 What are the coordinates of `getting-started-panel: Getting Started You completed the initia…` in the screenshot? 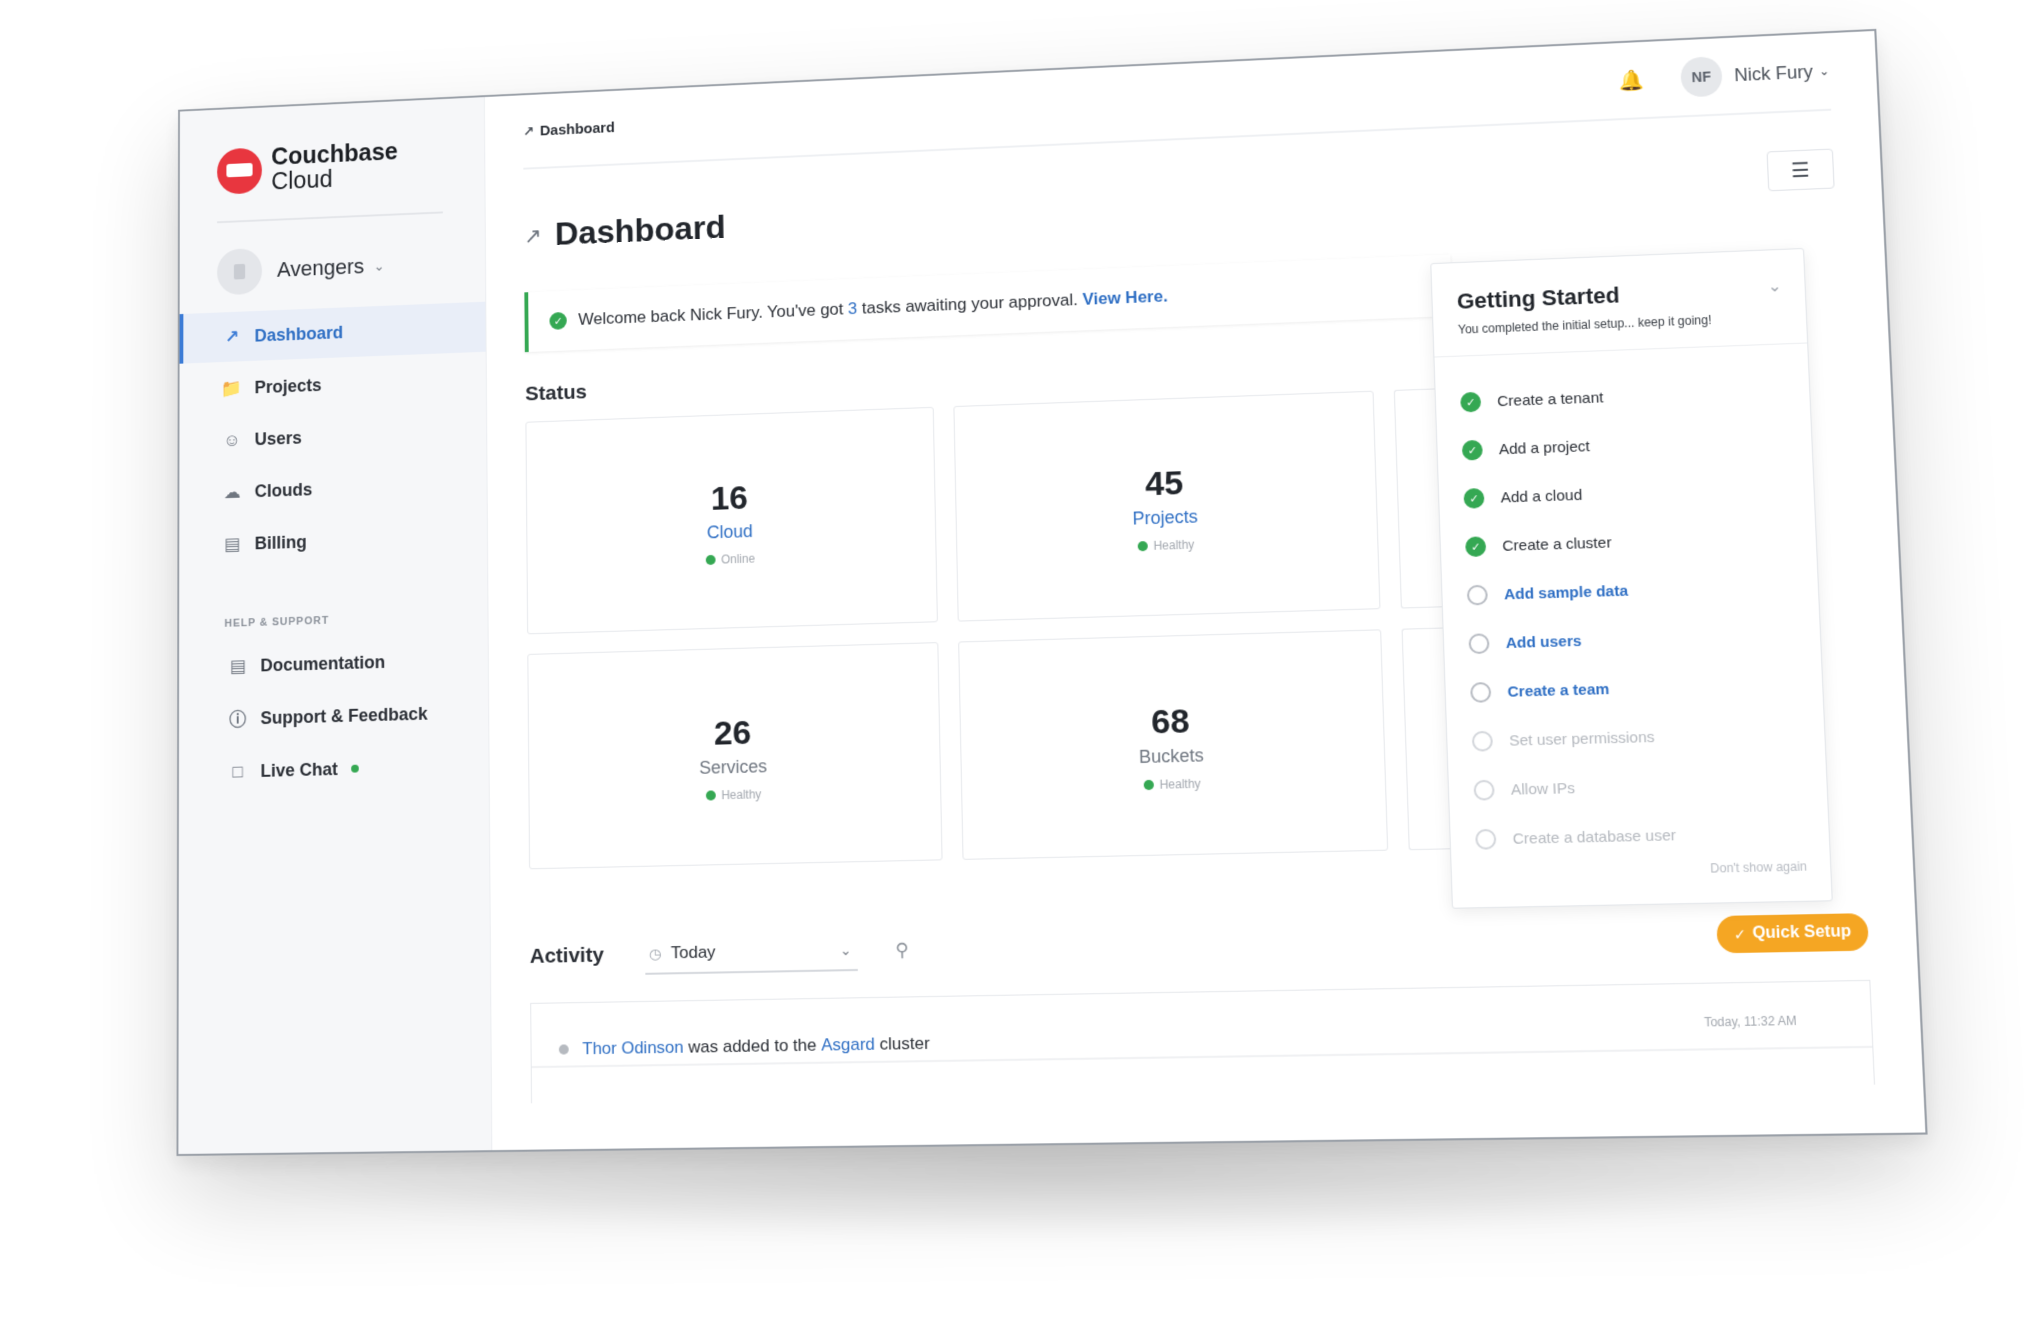 It's located at (1631, 578).